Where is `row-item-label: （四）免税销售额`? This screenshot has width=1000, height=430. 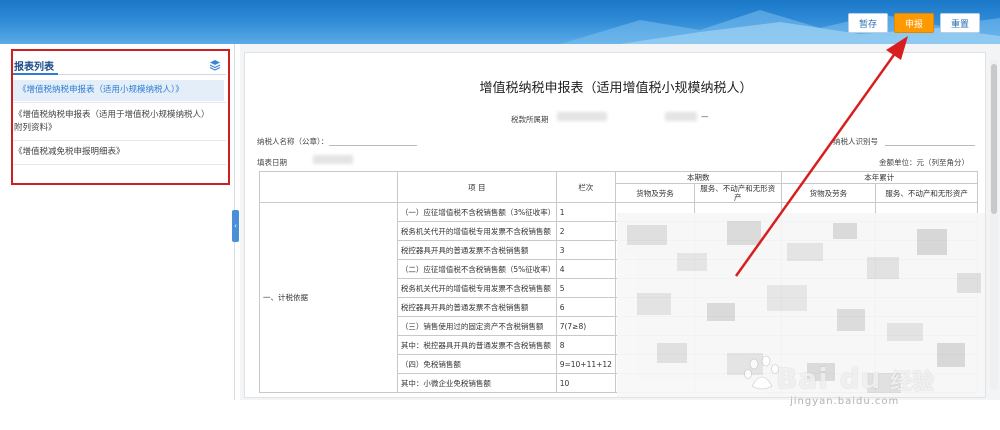 row-item-label: （四）免税销售额 is located at coordinates (476, 364).